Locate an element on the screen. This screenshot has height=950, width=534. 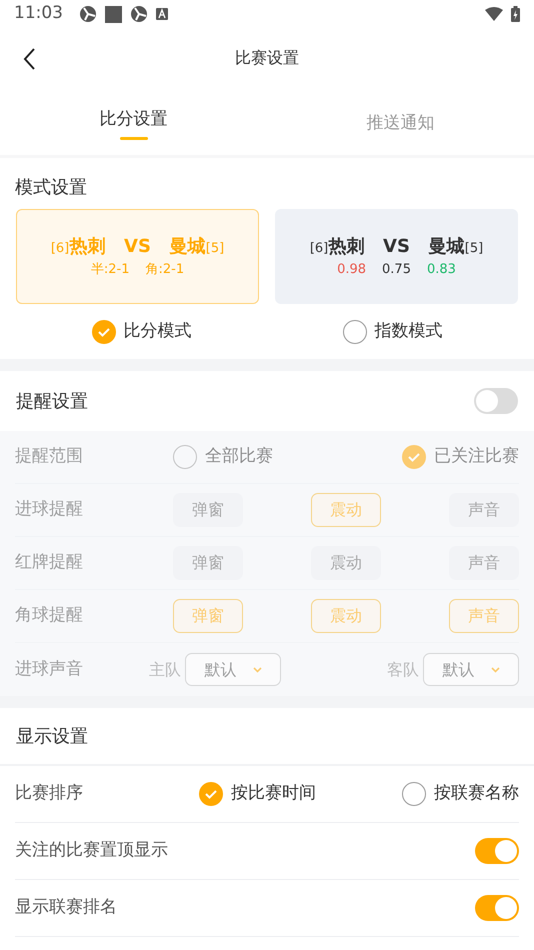
tab: 推送通知 is located at coordinates (400, 121).